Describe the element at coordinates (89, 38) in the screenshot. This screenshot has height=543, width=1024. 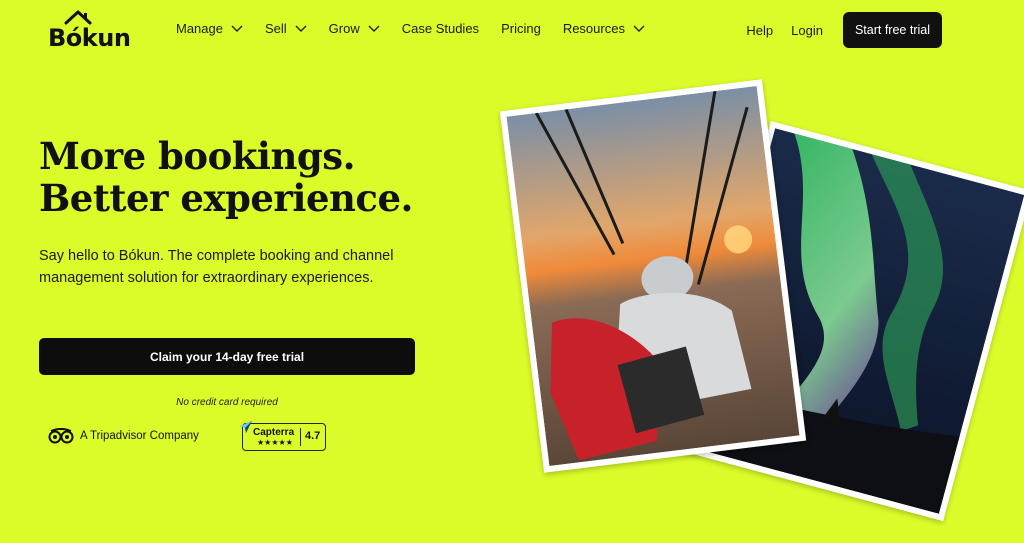
I see `logo-text: Bókun` at that location.